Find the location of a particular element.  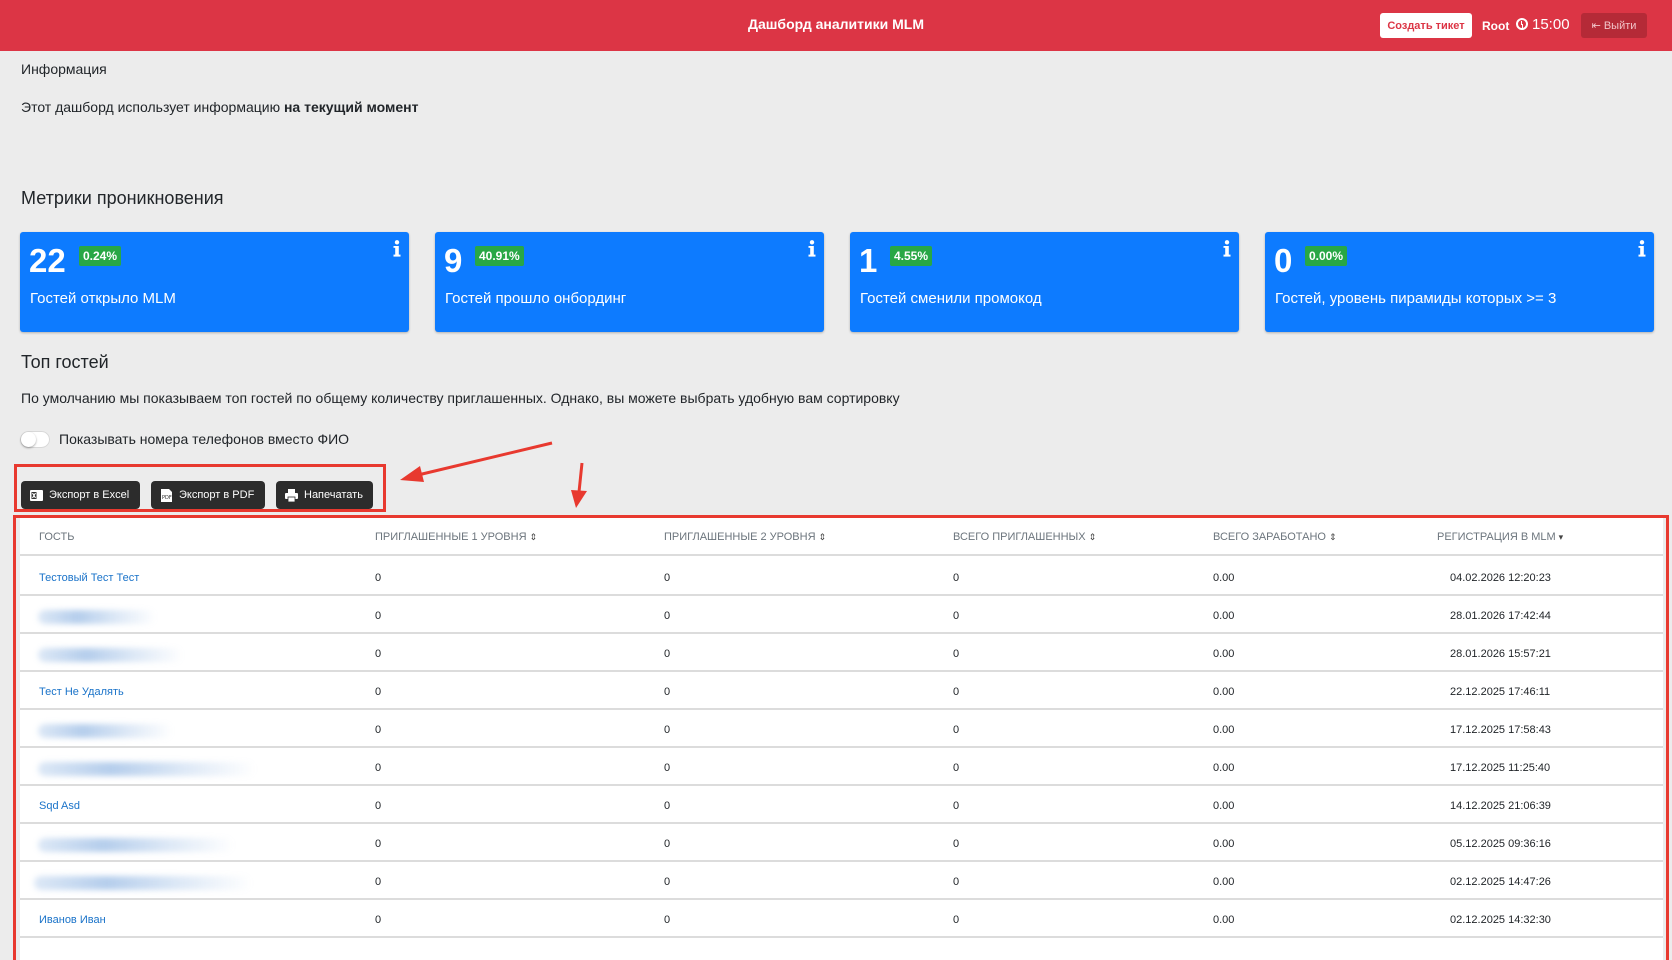

export-pdf-button: PDF Экспорт в PDF is located at coordinates (208, 495).